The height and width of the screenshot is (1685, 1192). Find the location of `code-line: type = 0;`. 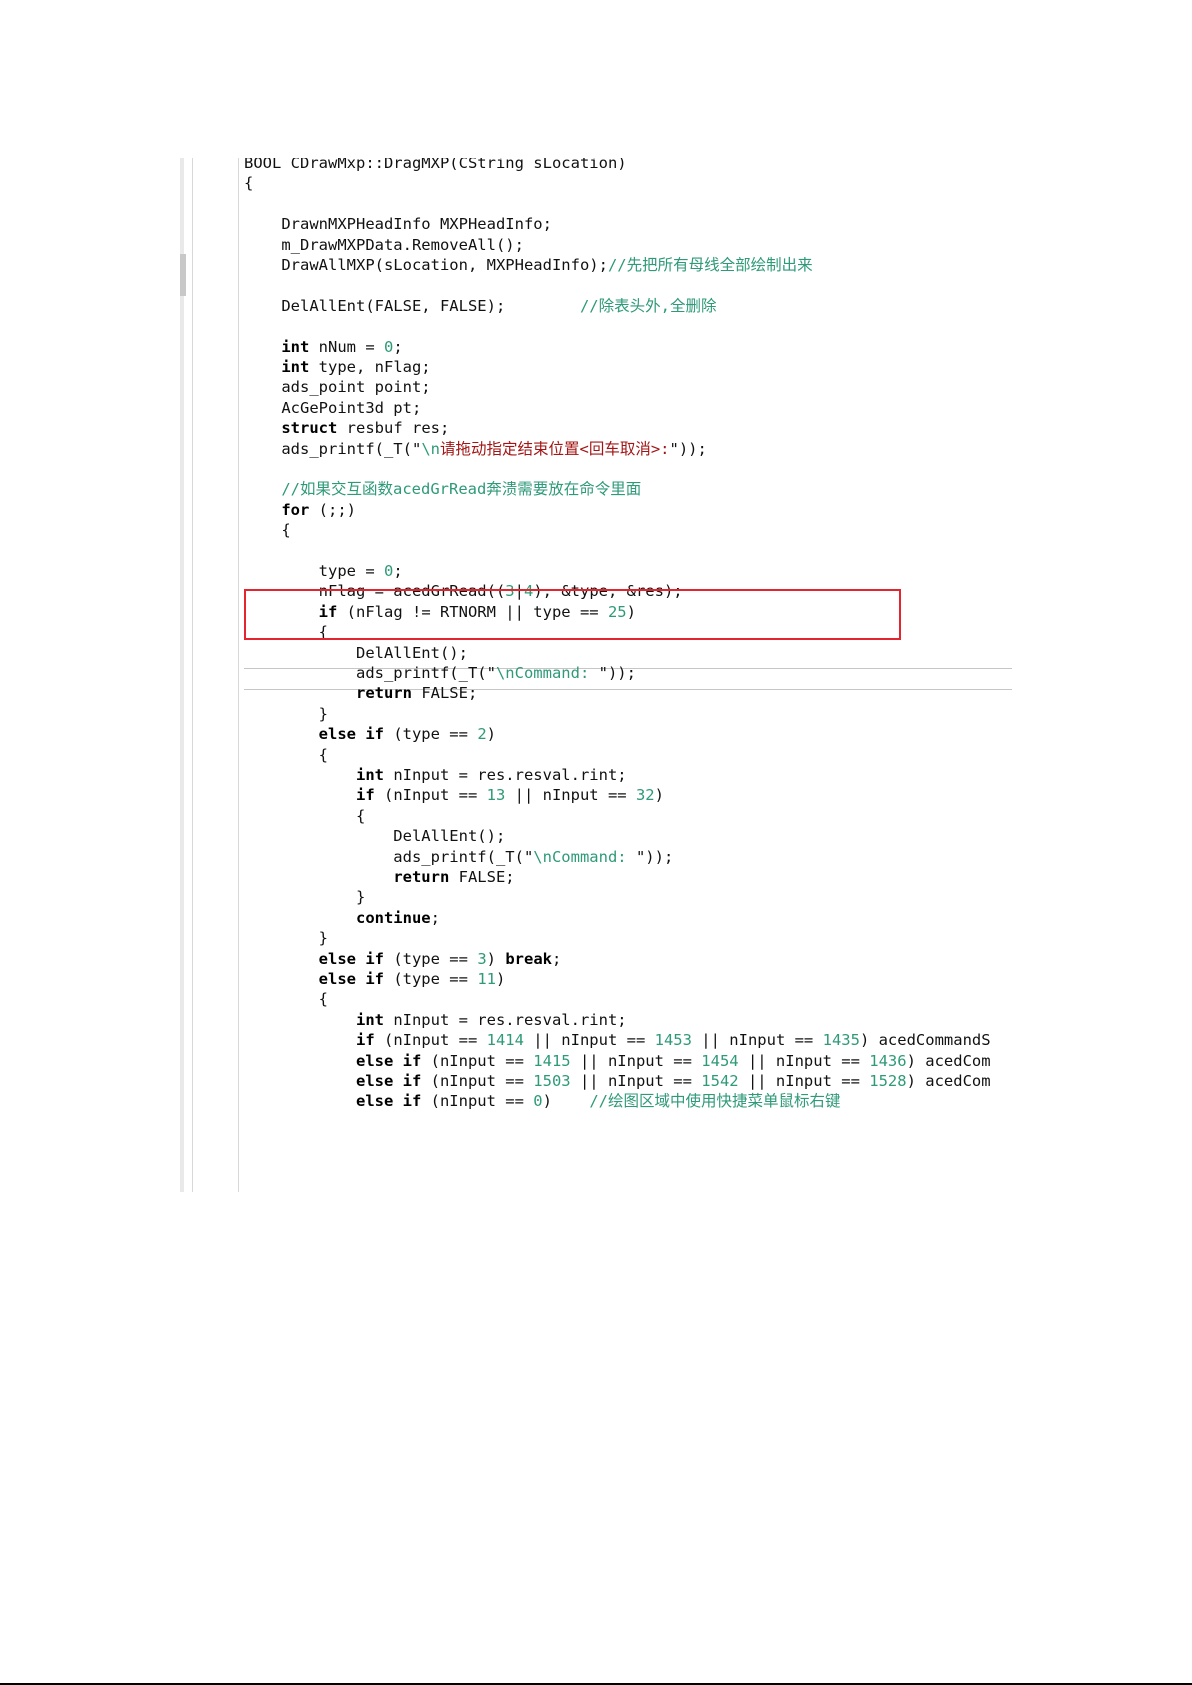

code-line: type = 0; is located at coordinates (323, 571).